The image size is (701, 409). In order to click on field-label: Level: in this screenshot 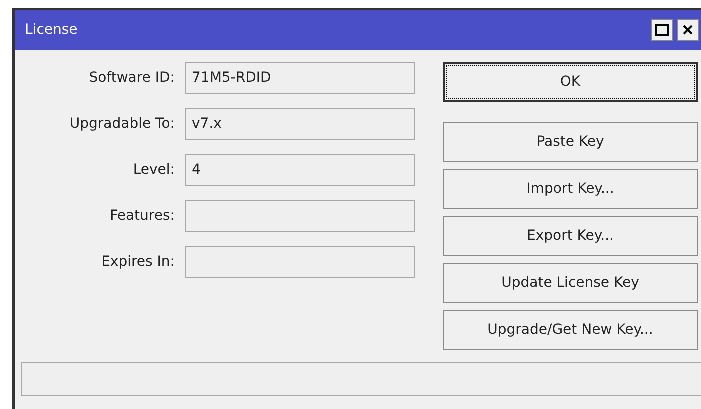, I will do `click(153, 170)`.